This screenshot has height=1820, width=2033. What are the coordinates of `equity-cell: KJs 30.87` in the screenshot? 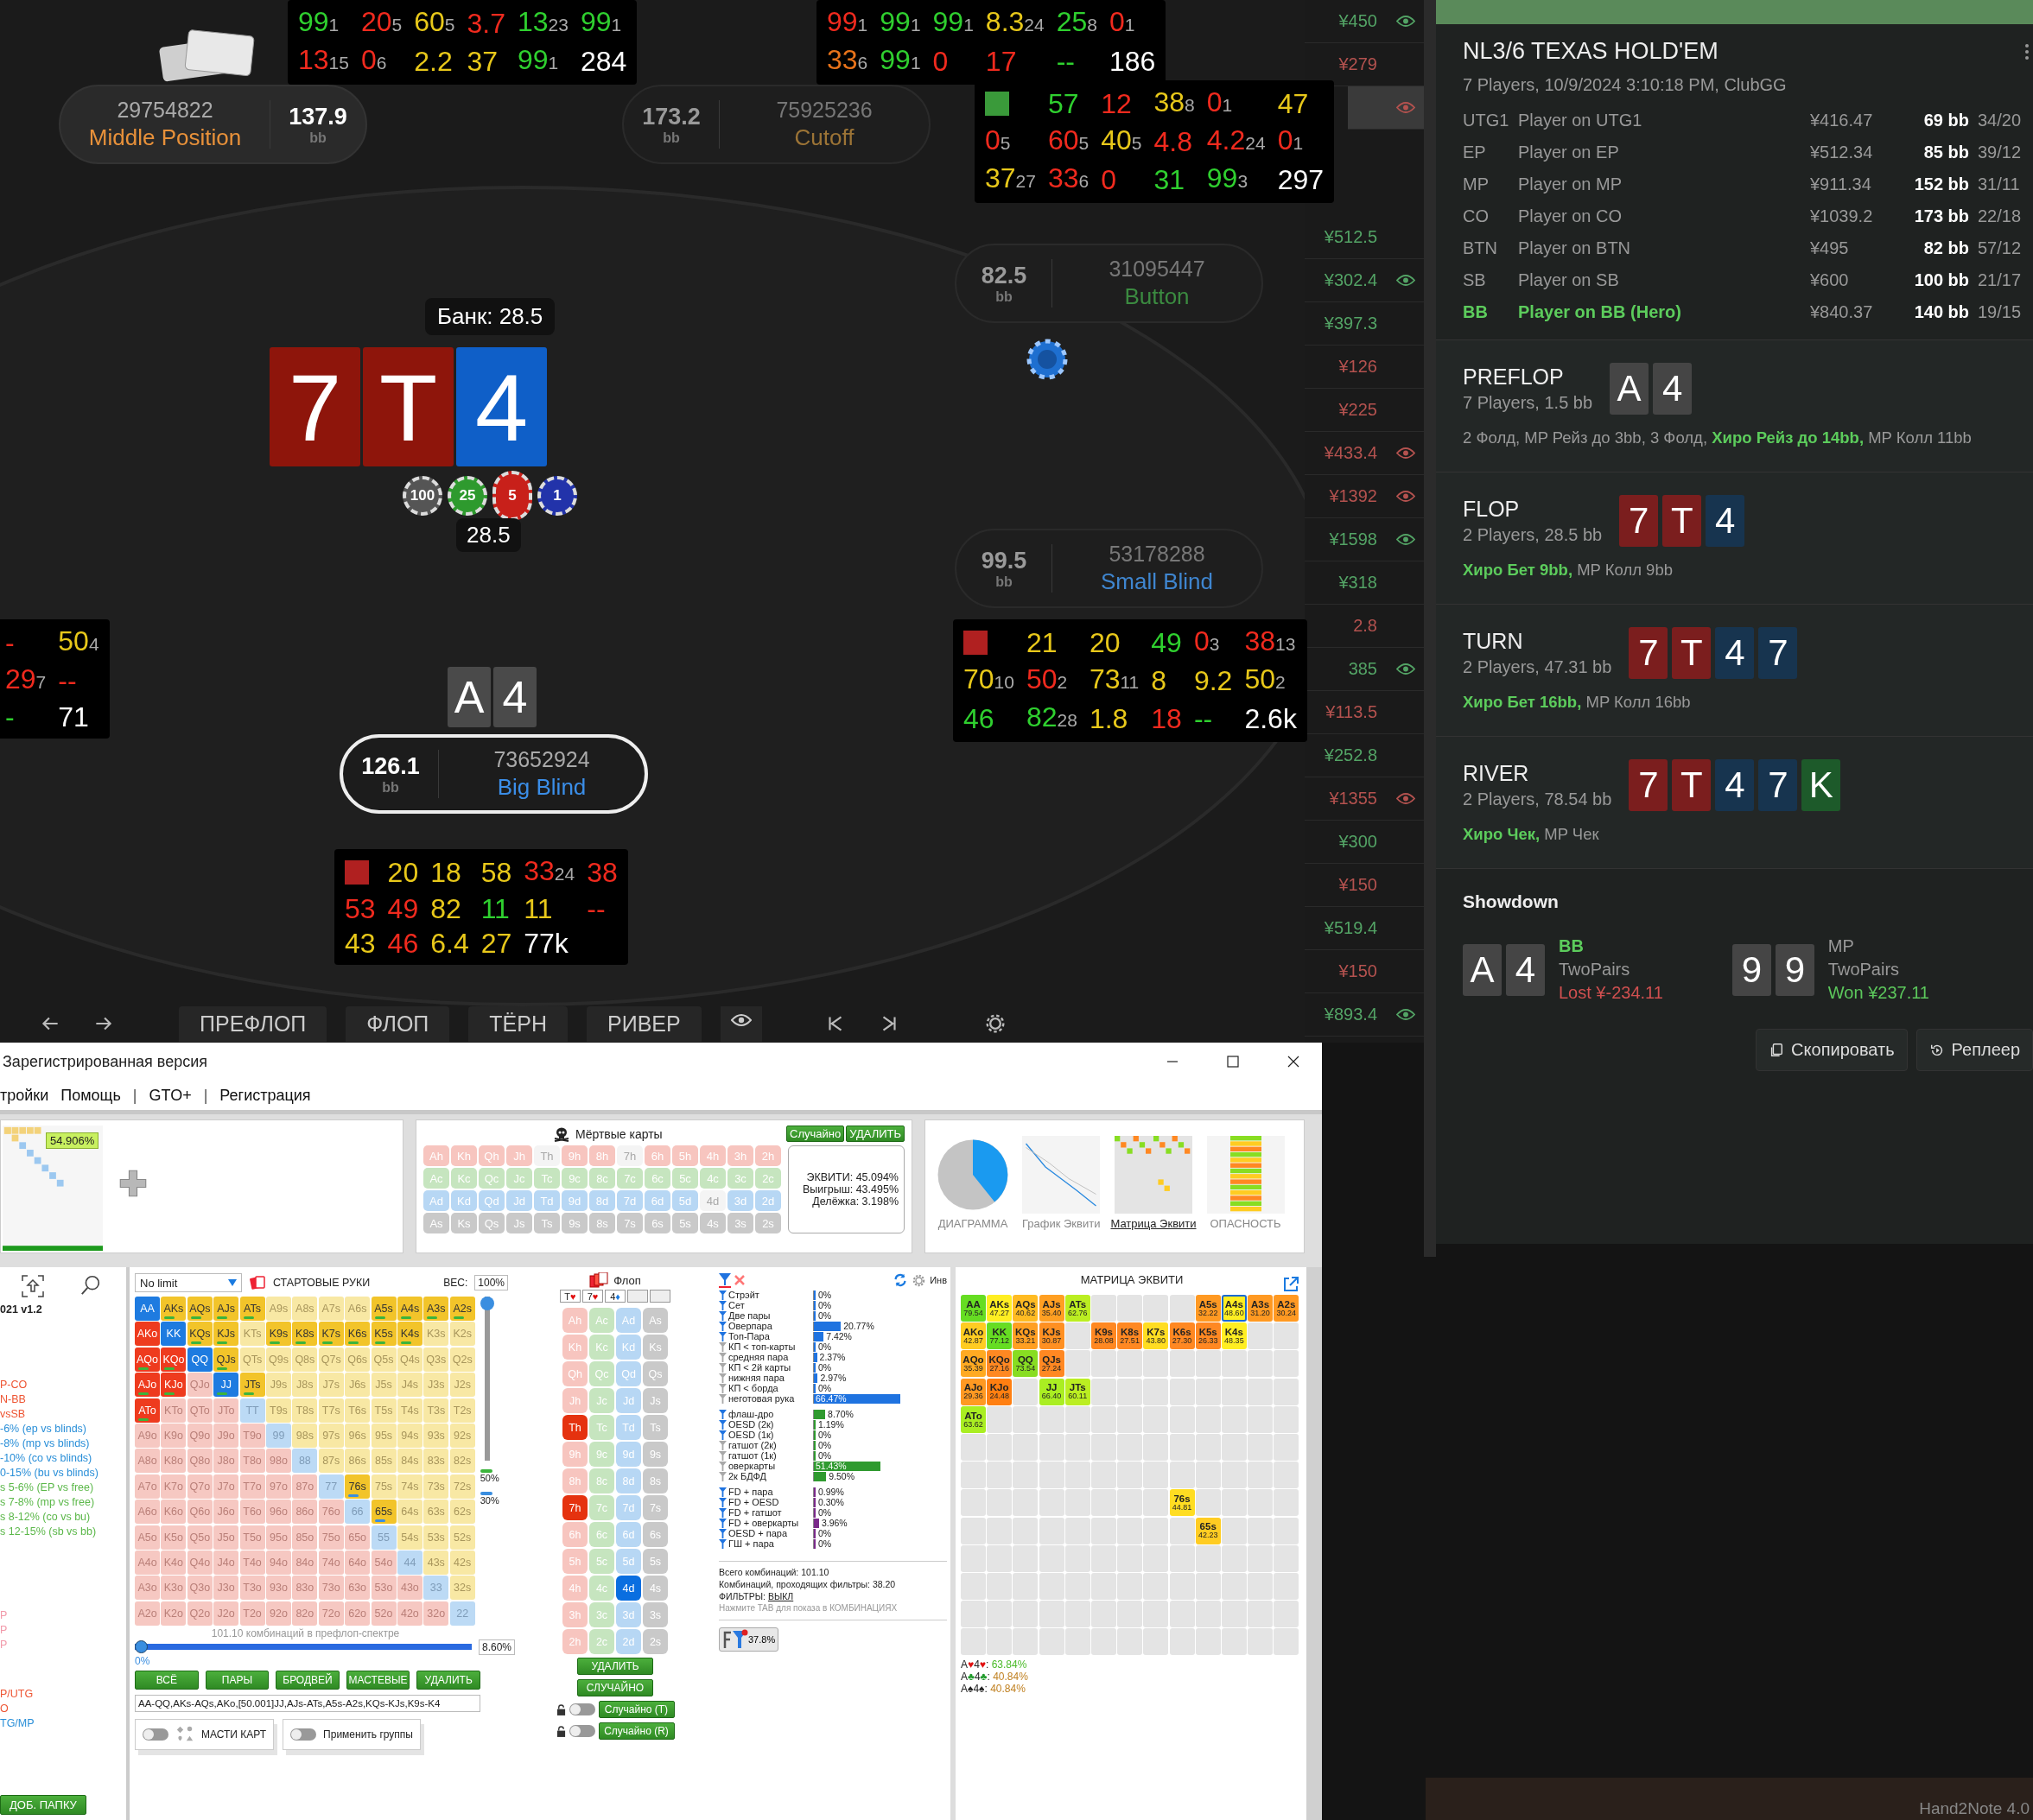 It's located at (1051, 1336).